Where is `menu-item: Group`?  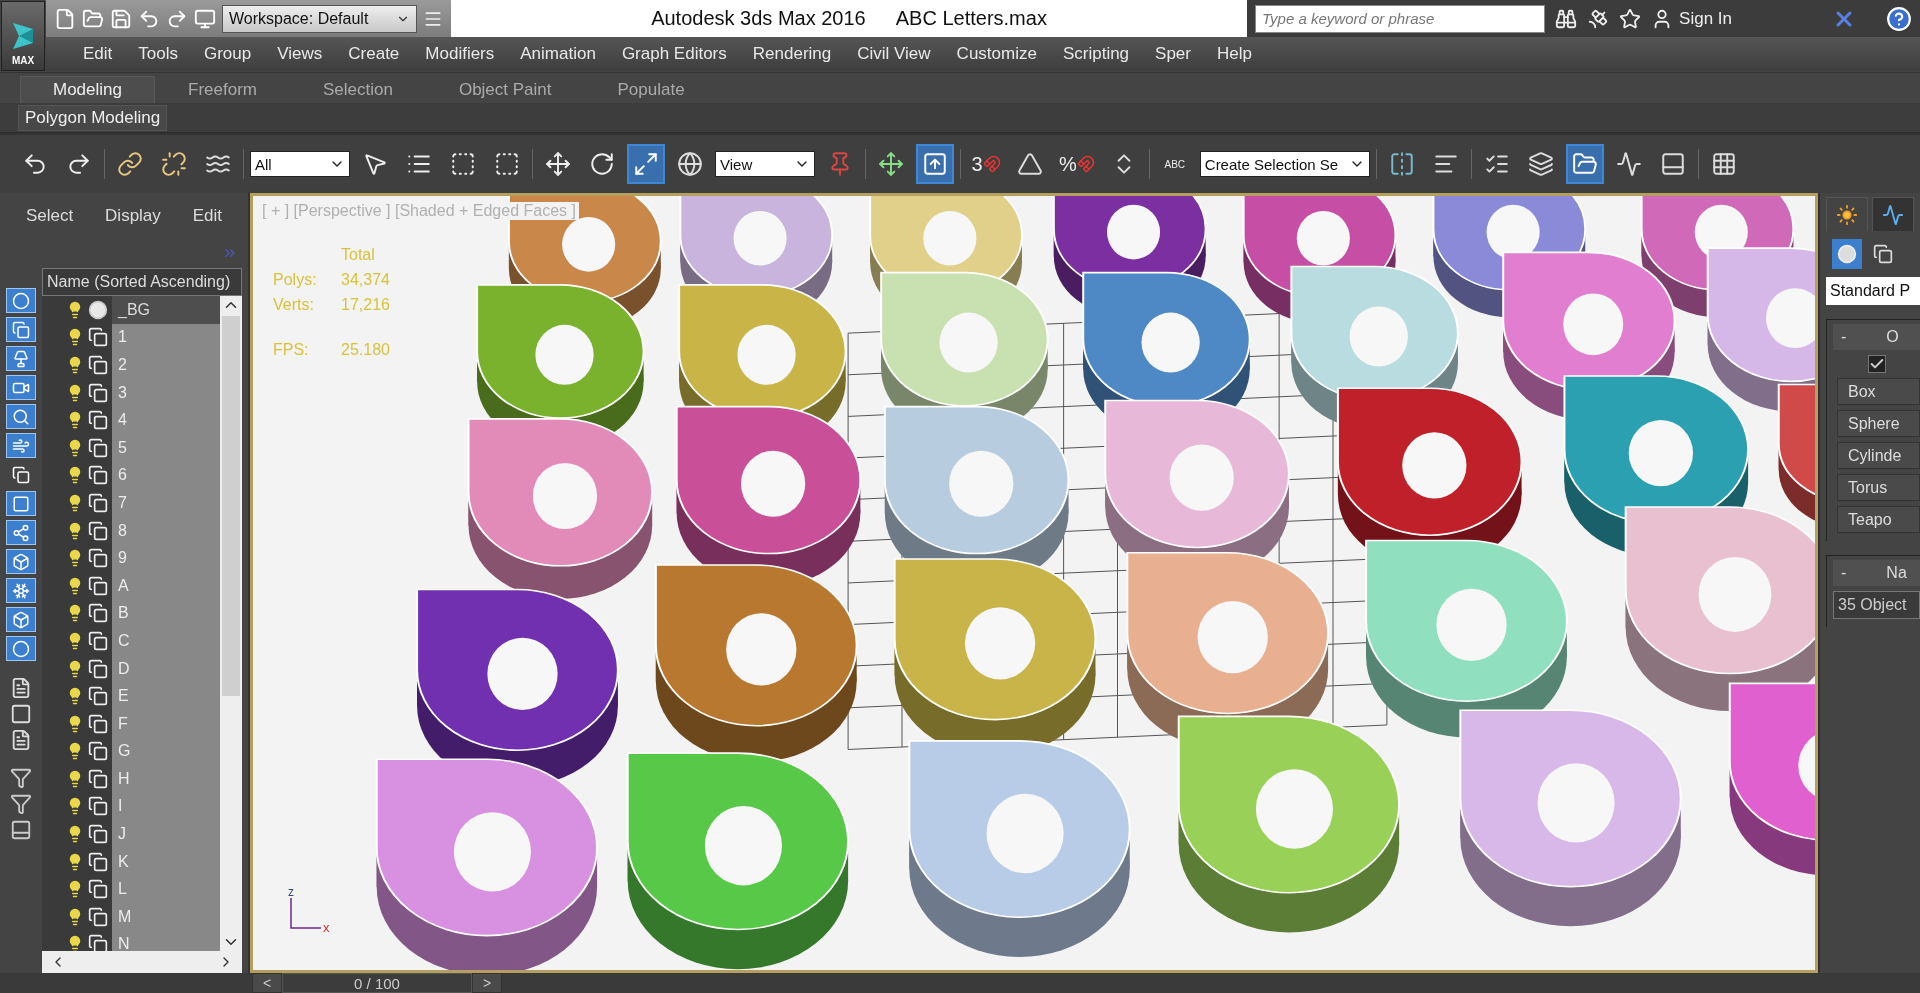 menu-item: Group is located at coordinates (228, 54).